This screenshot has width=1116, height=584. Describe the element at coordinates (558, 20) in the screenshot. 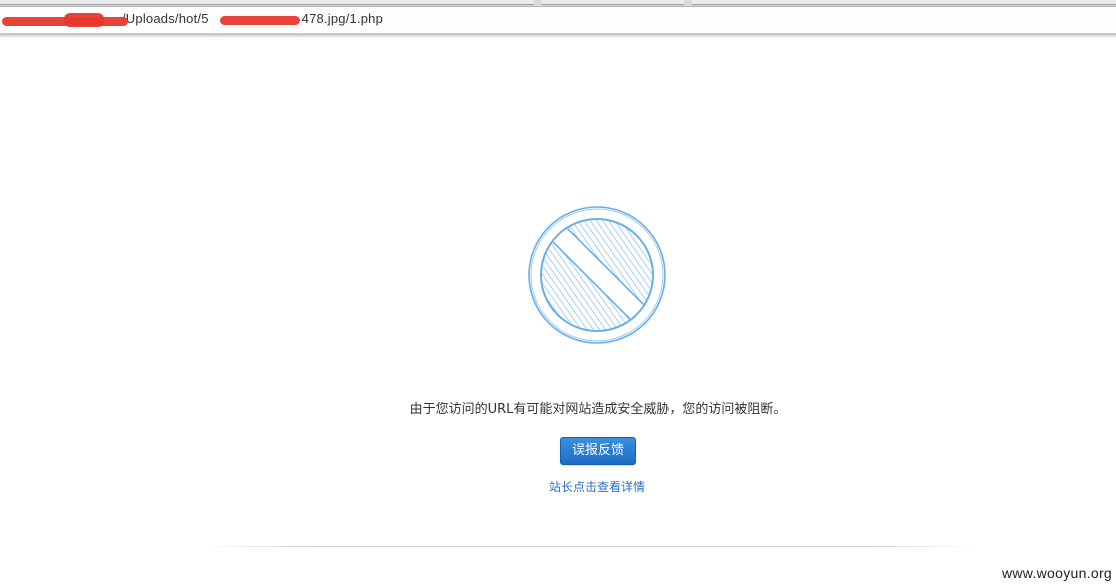

I see `address-bar: /Uploads/hot/5 478.jpg/1.php` at that location.